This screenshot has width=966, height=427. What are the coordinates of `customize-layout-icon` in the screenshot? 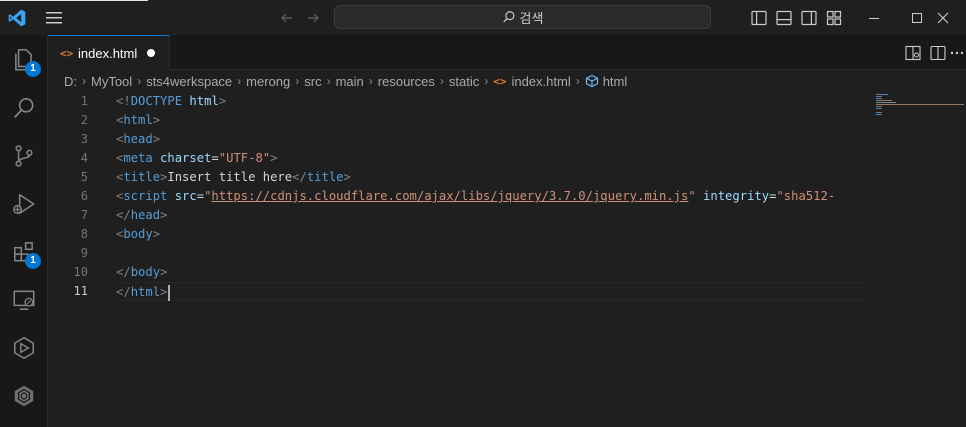 It's located at (834, 18).